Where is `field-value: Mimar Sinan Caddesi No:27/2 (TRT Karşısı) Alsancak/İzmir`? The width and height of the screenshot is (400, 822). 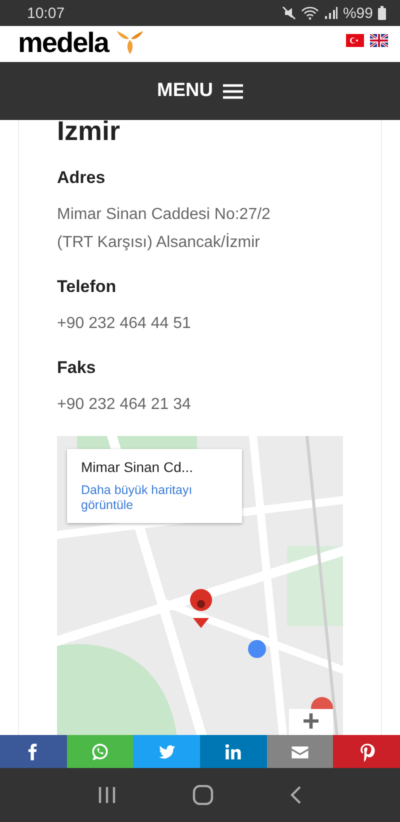 field-value: Mimar Sinan Caddesi No:27/2 (TRT Karşısı) Alsancak/İzmir is located at coordinates (164, 229).